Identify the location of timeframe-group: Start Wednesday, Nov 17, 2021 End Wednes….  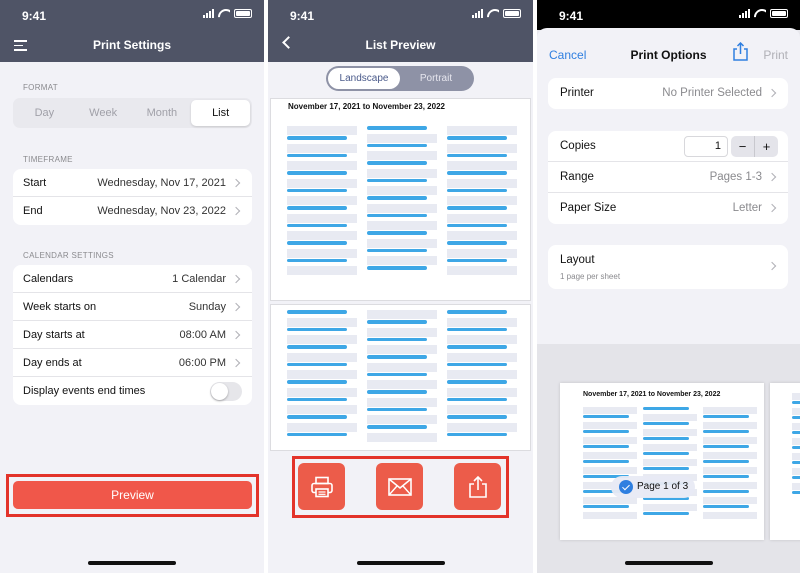
(132, 197).